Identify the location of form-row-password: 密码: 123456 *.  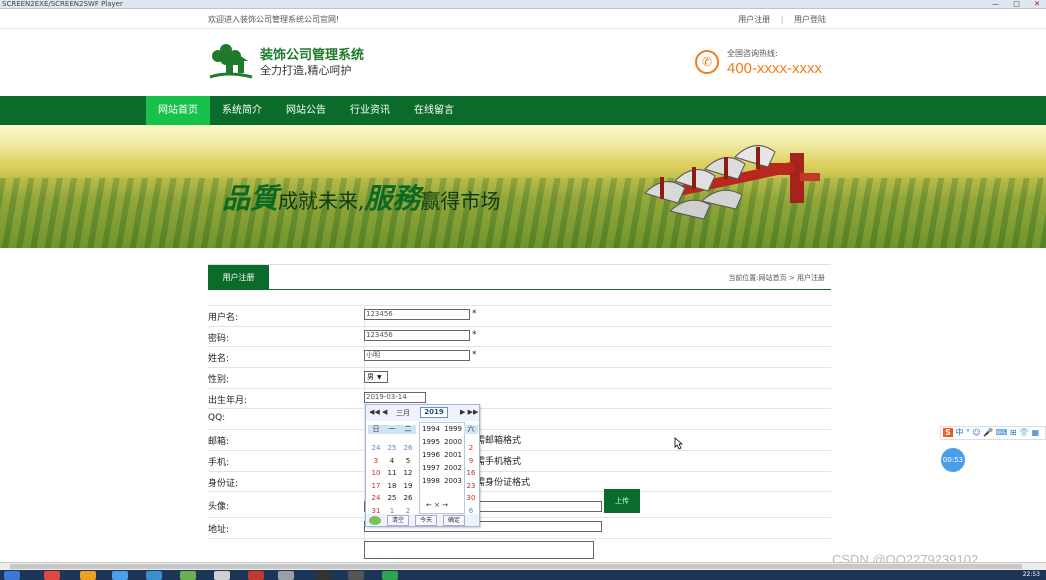
(519, 336).